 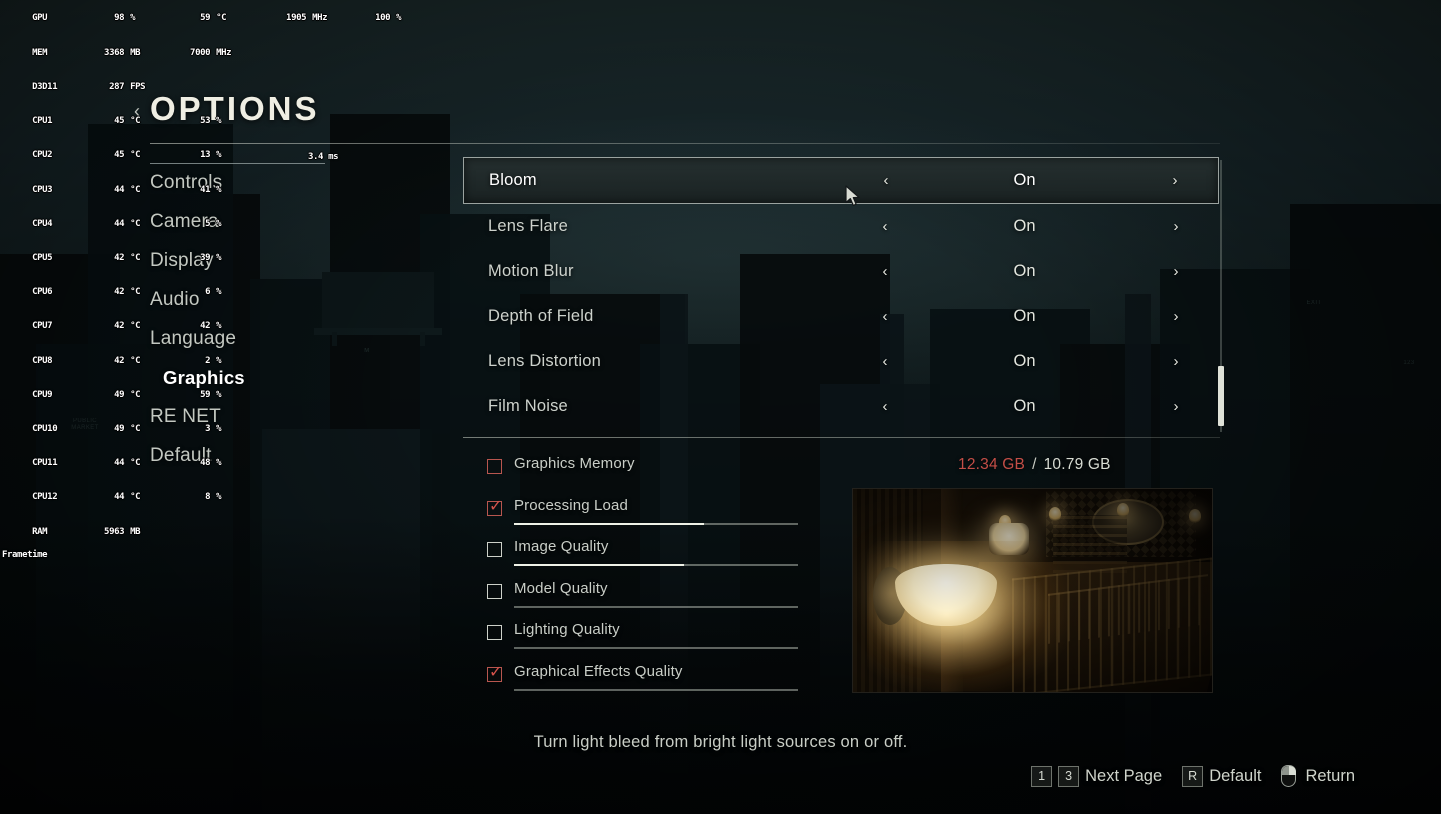 I want to click on osd-value4: 100, so click(x=383, y=18).